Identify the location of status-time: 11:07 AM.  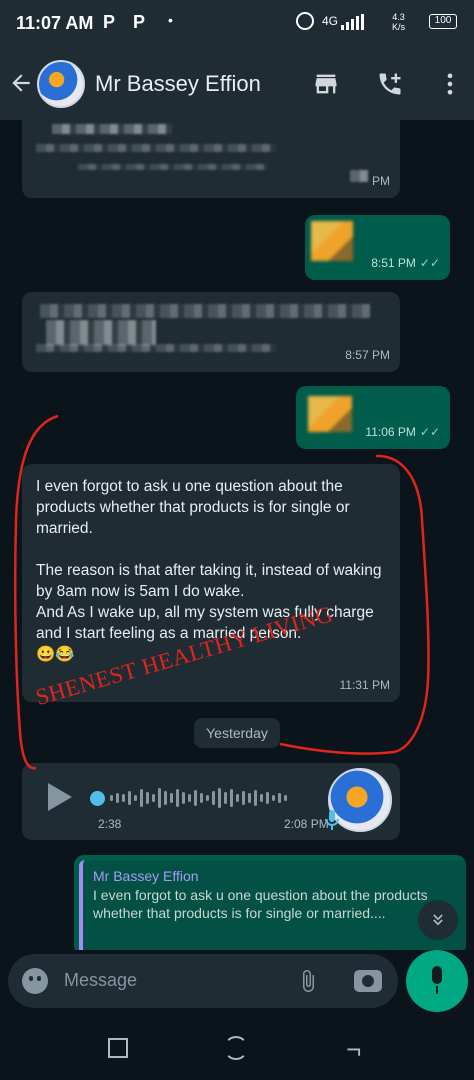
(55, 23).